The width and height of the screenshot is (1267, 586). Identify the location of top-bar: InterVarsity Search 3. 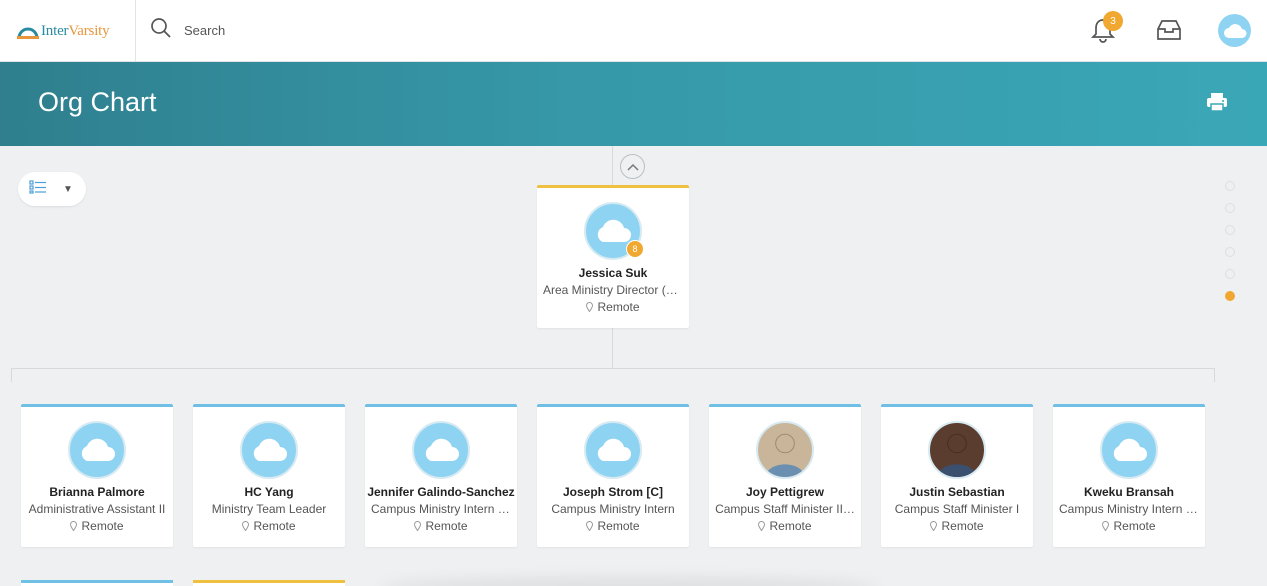
(633, 31).